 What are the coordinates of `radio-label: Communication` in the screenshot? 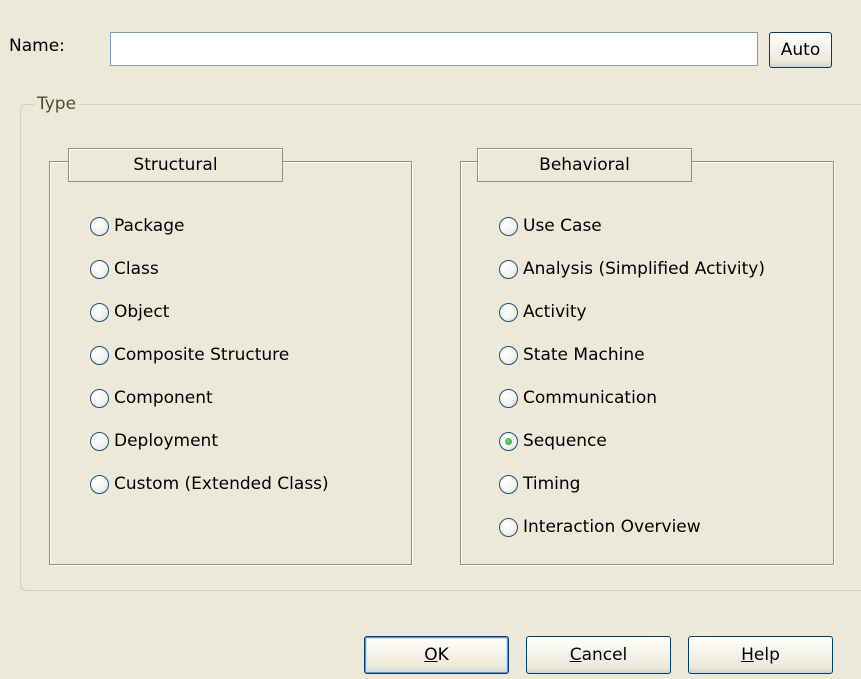 It's located at (590, 398).